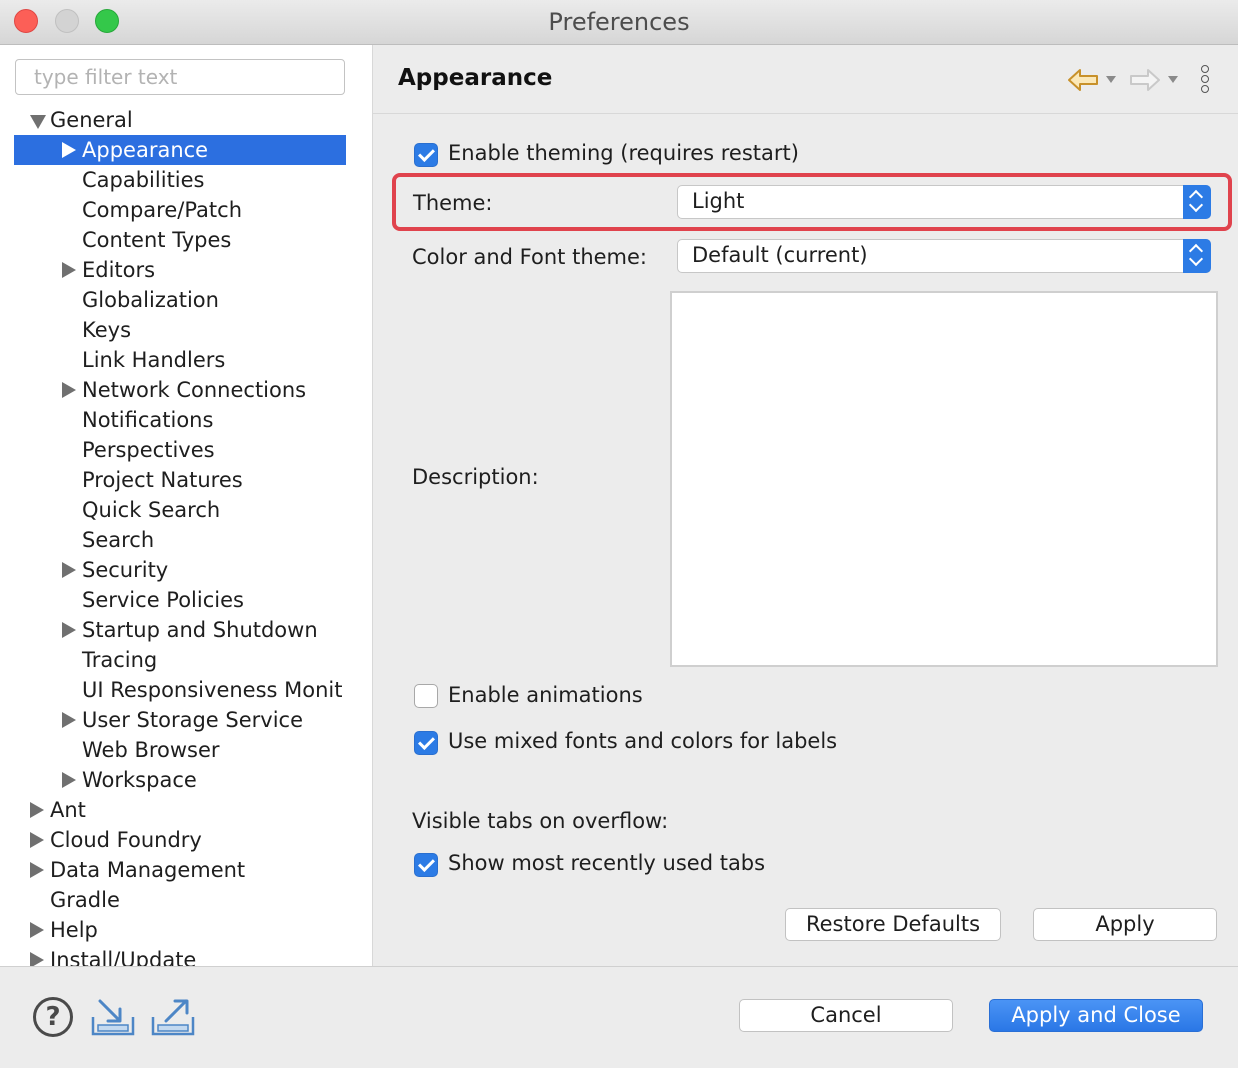 The height and width of the screenshot is (1068, 1238). I want to click on color-font-theme-select: Default (current), so click(944, 256).